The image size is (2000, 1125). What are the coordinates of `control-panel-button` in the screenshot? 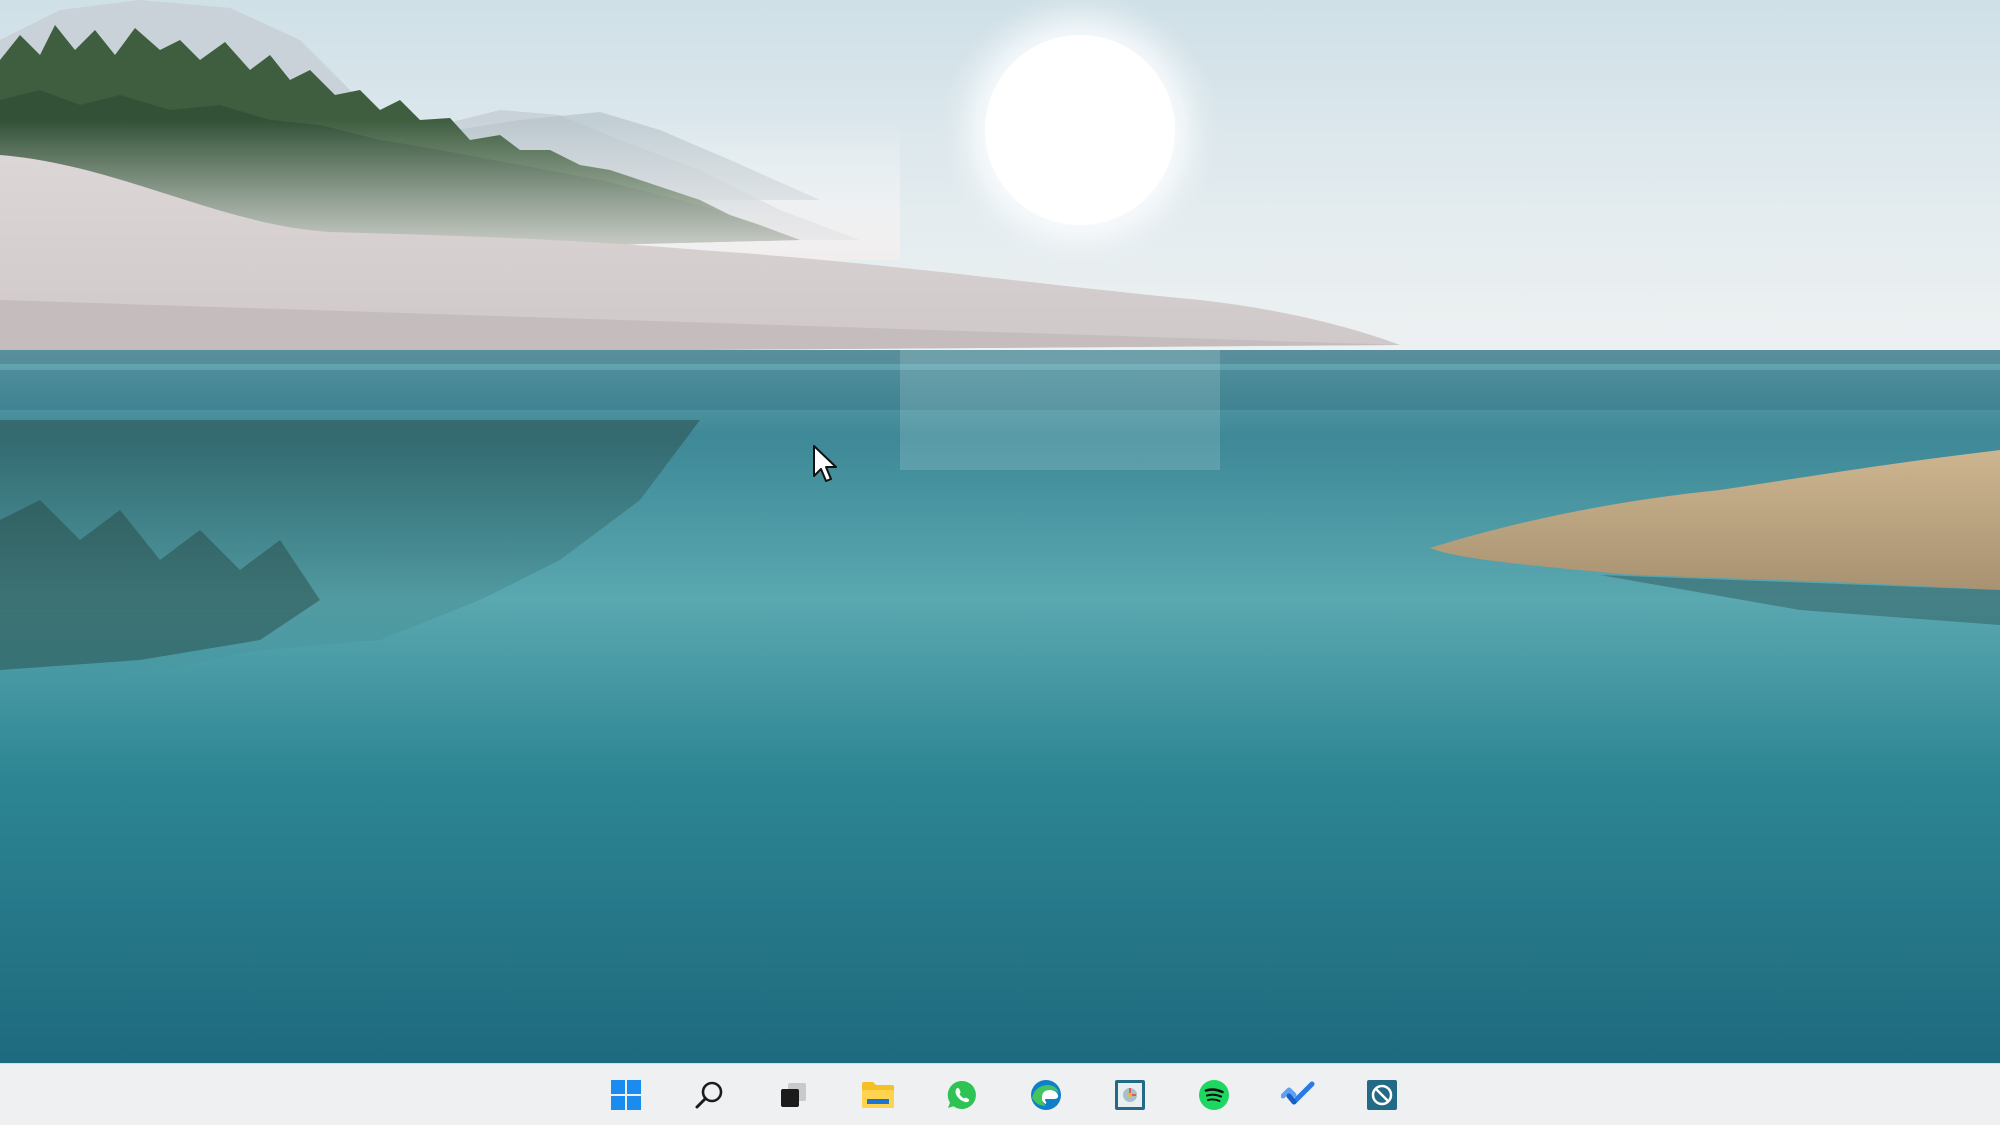 It's located at (1130, 1095).